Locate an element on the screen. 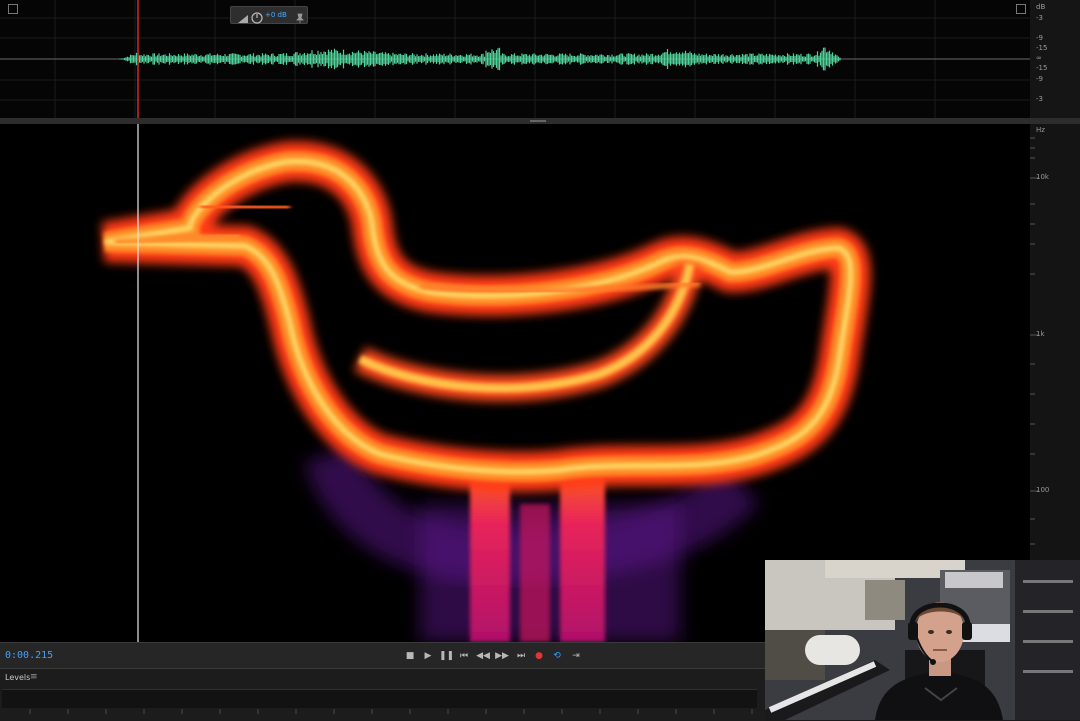  waveform is located at coordinates (480, 59).